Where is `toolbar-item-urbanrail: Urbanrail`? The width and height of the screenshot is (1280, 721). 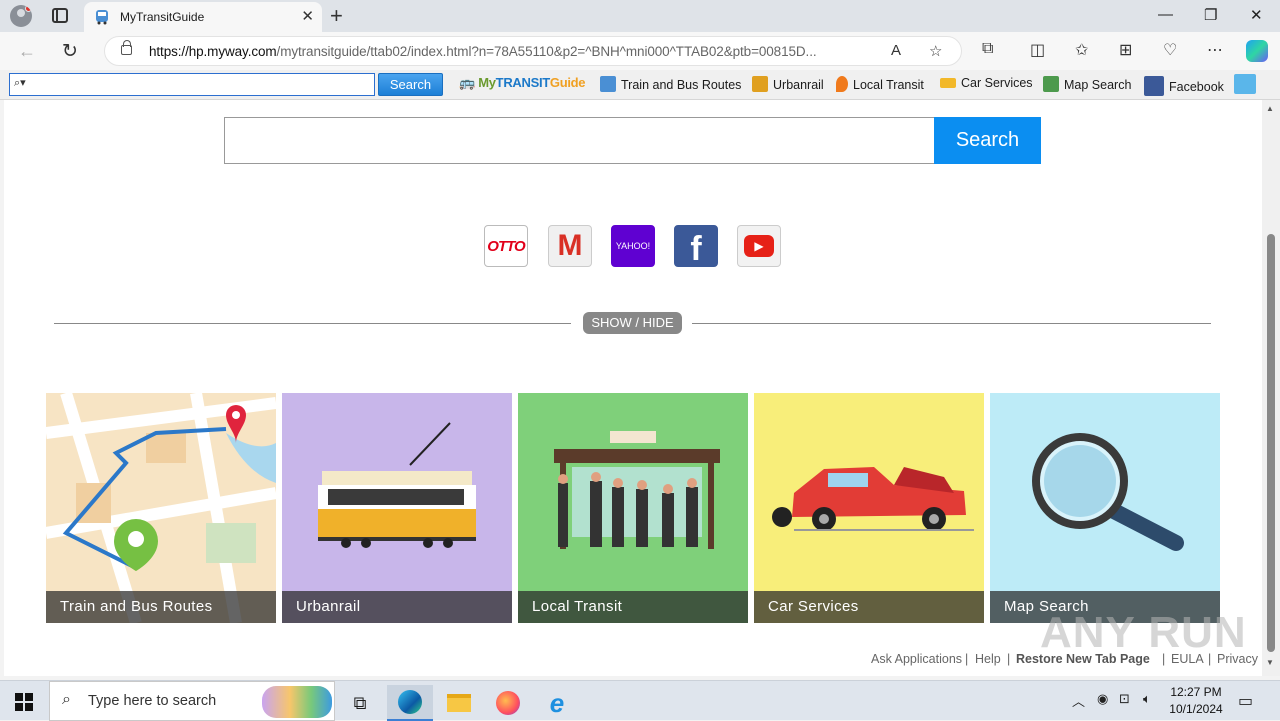 toolbar-item-urbanrail: Urbanrail is located at coordinates (788, 84).